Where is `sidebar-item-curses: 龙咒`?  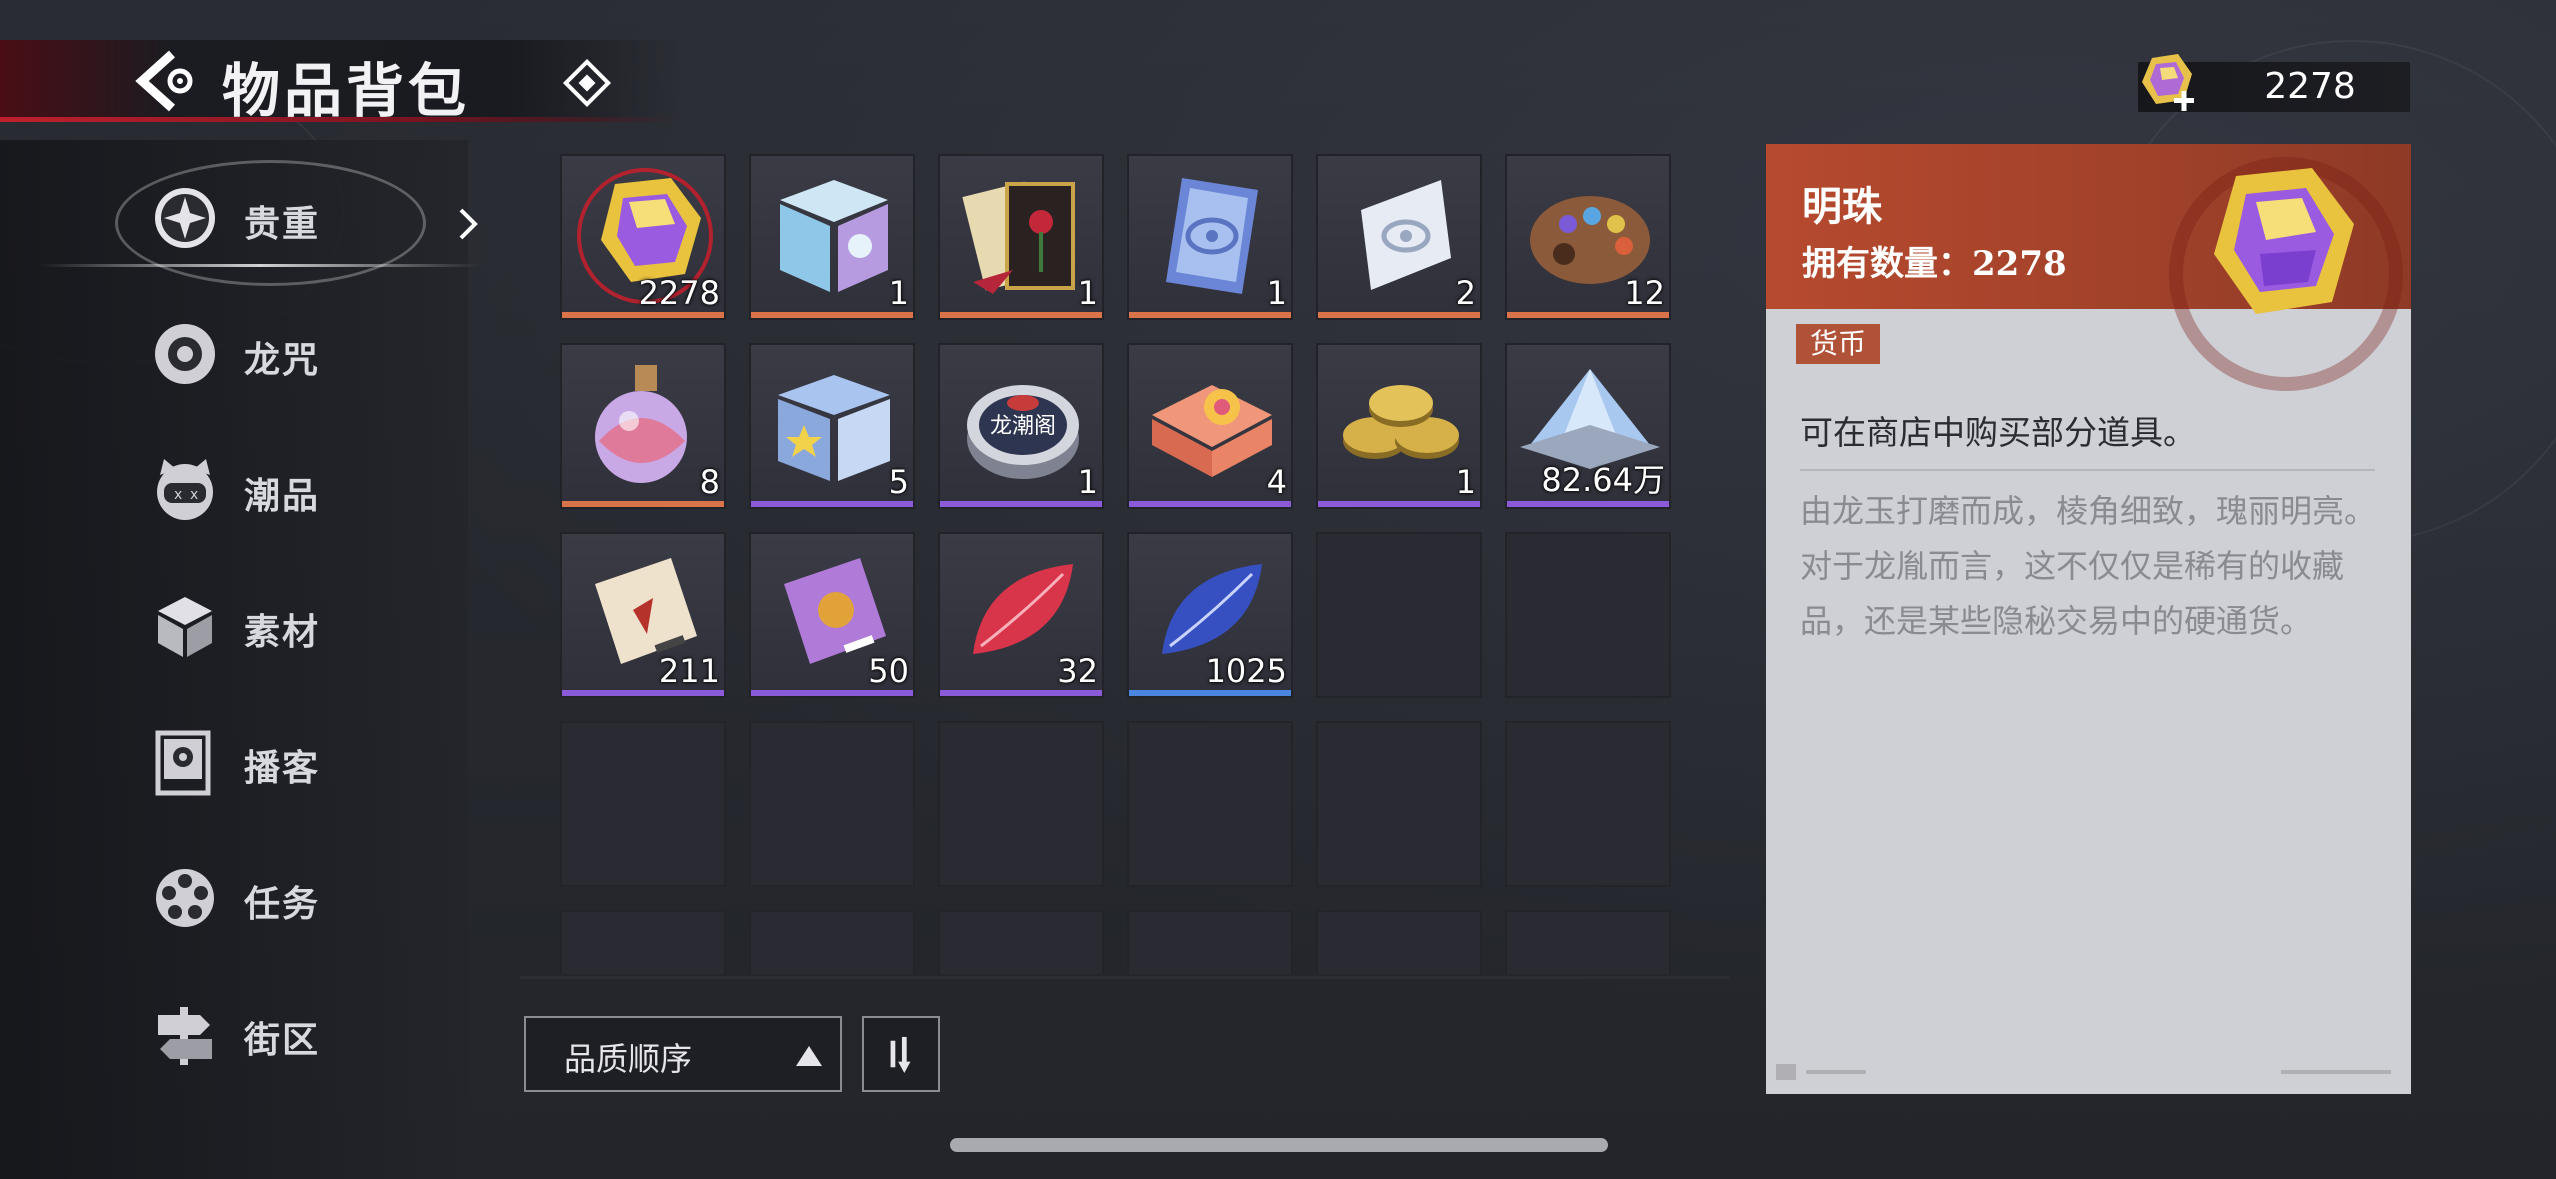
sidebar-item-curses: 龙咒 is located at coordinates (300, 354).